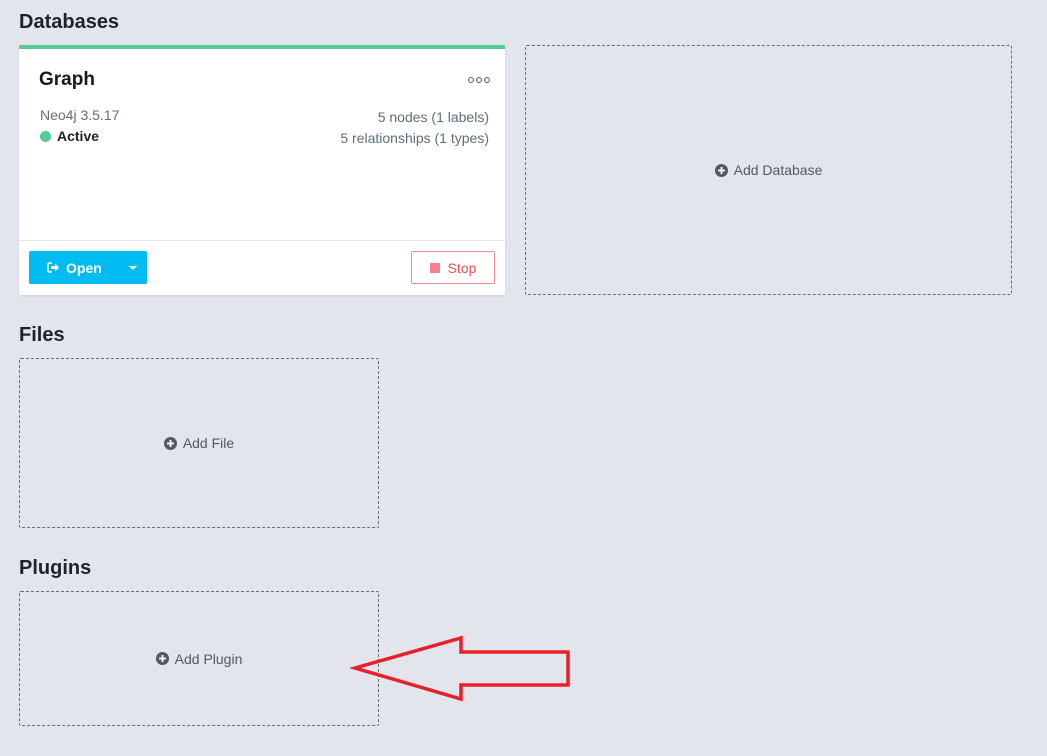  What do you see at coordinates (45, 136) in the screenshot?
I see `status-dot-icon` at bounding box center [45, 136].